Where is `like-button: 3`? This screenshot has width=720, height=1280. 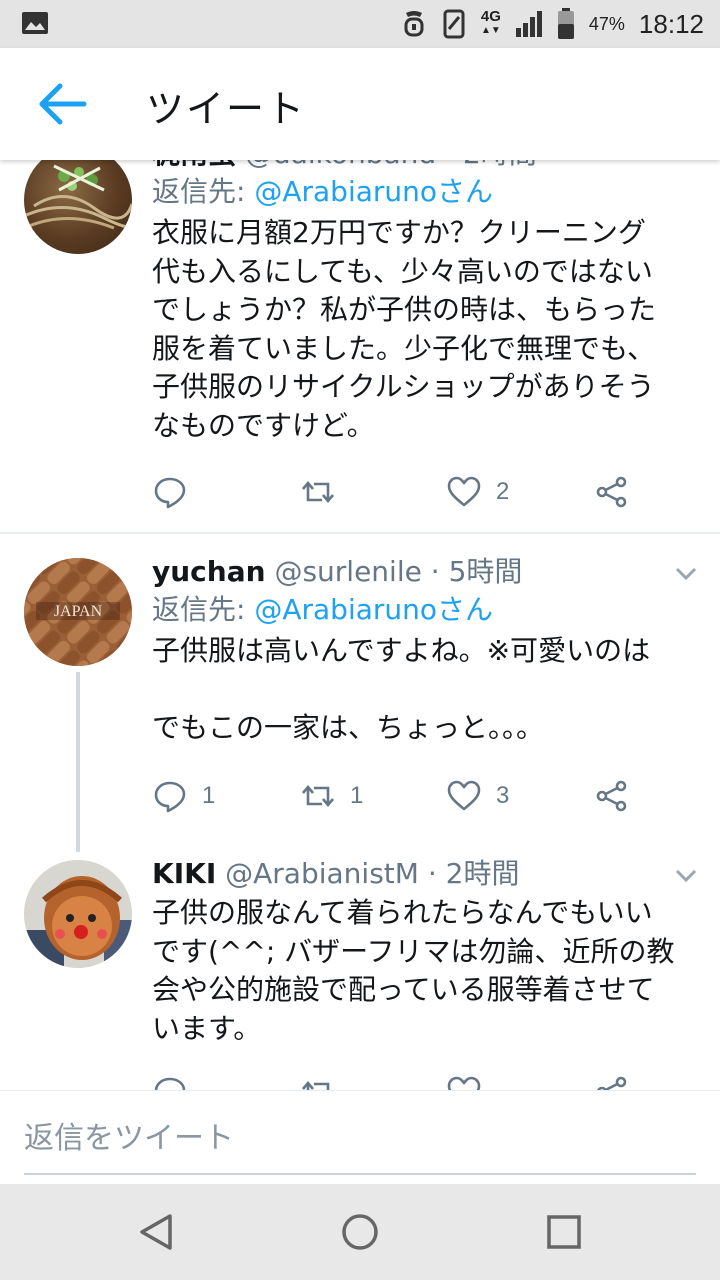 like-button: 3 is located at coordinates (477, 796).